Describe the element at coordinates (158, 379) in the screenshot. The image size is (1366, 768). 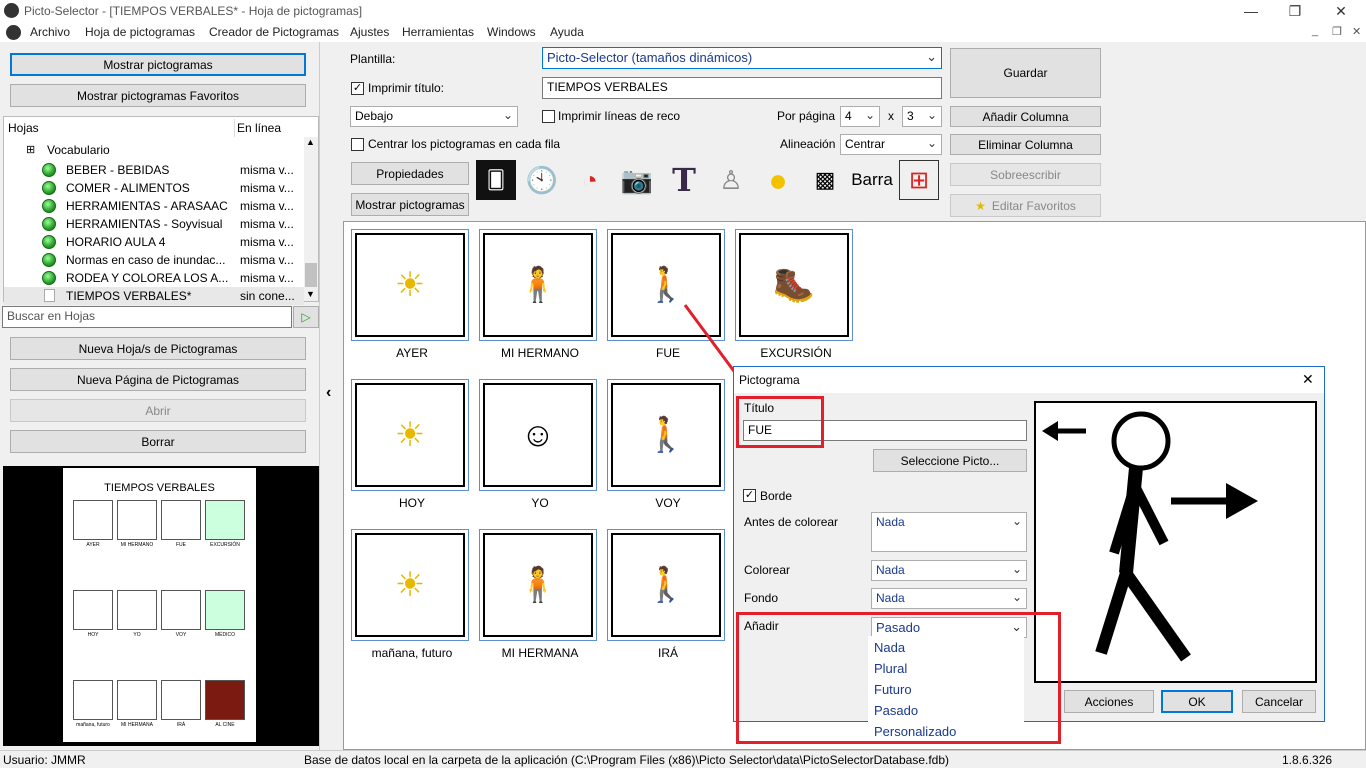
I see `new-page-button: Nueva Página de Pictogramas` at that location.